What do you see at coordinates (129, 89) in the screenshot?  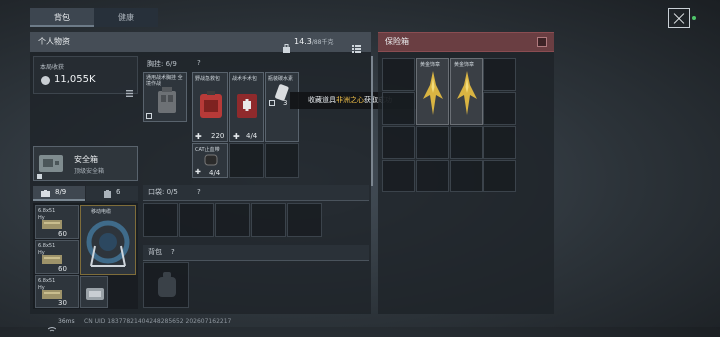 I see `income-list-icon` at bounding box center [129, 89].